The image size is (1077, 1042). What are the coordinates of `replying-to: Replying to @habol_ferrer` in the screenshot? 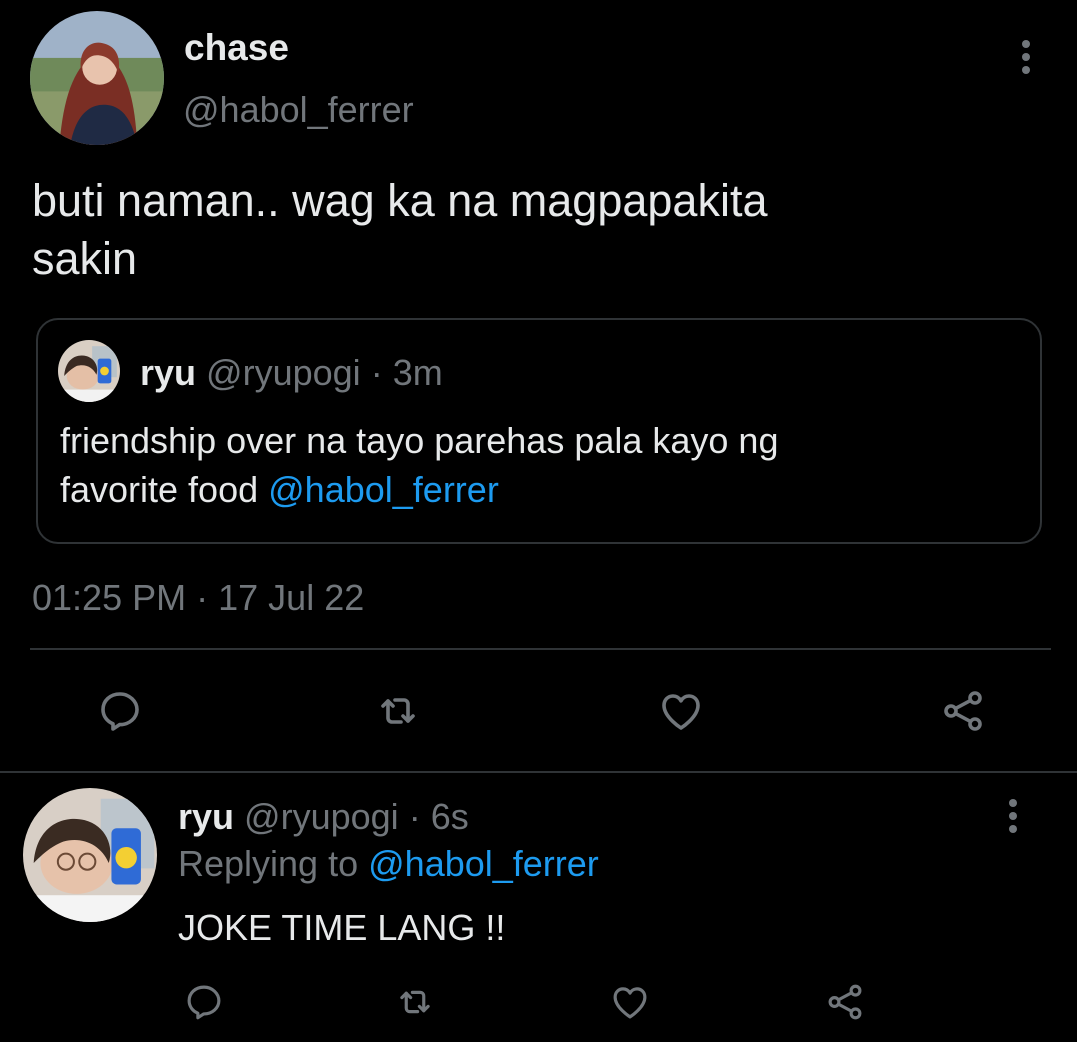 It's located at (388, 864).